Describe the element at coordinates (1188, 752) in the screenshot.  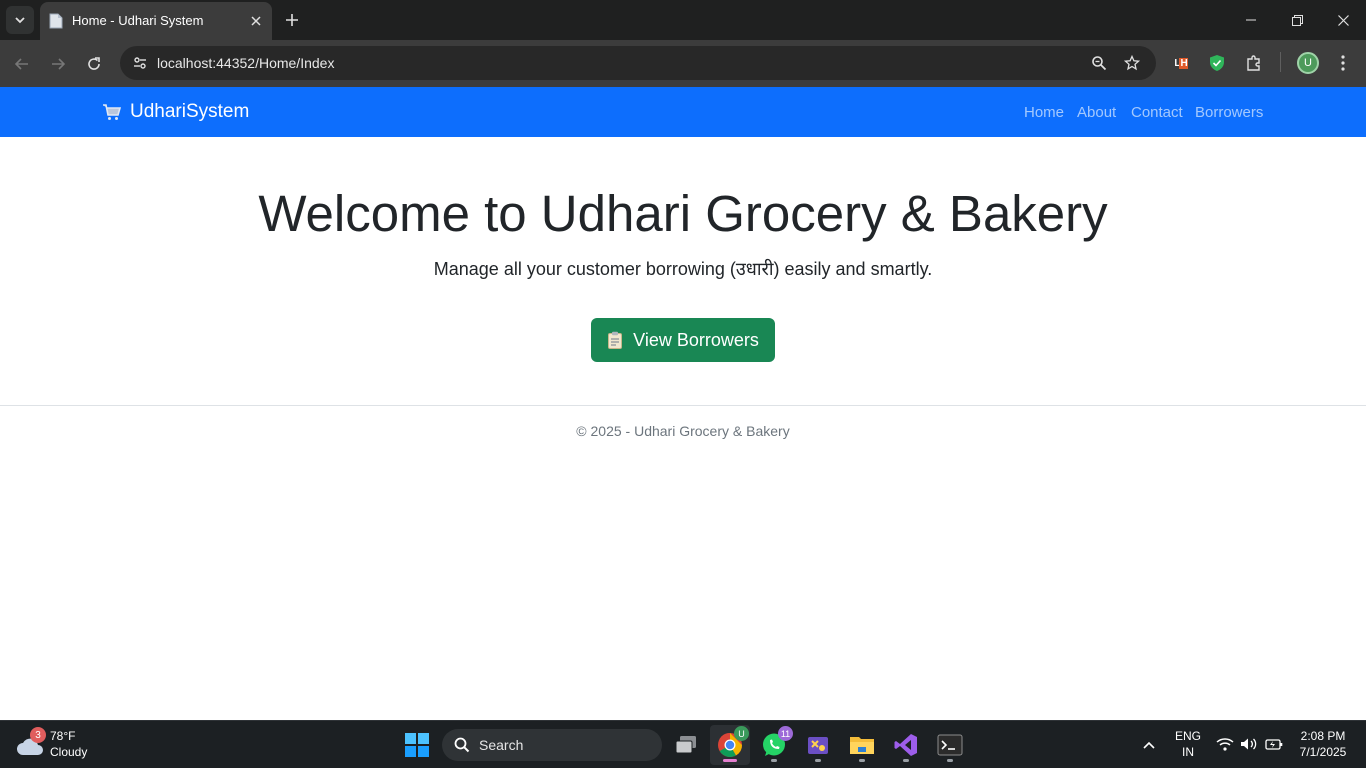
I see `region-label: IN` at that location.